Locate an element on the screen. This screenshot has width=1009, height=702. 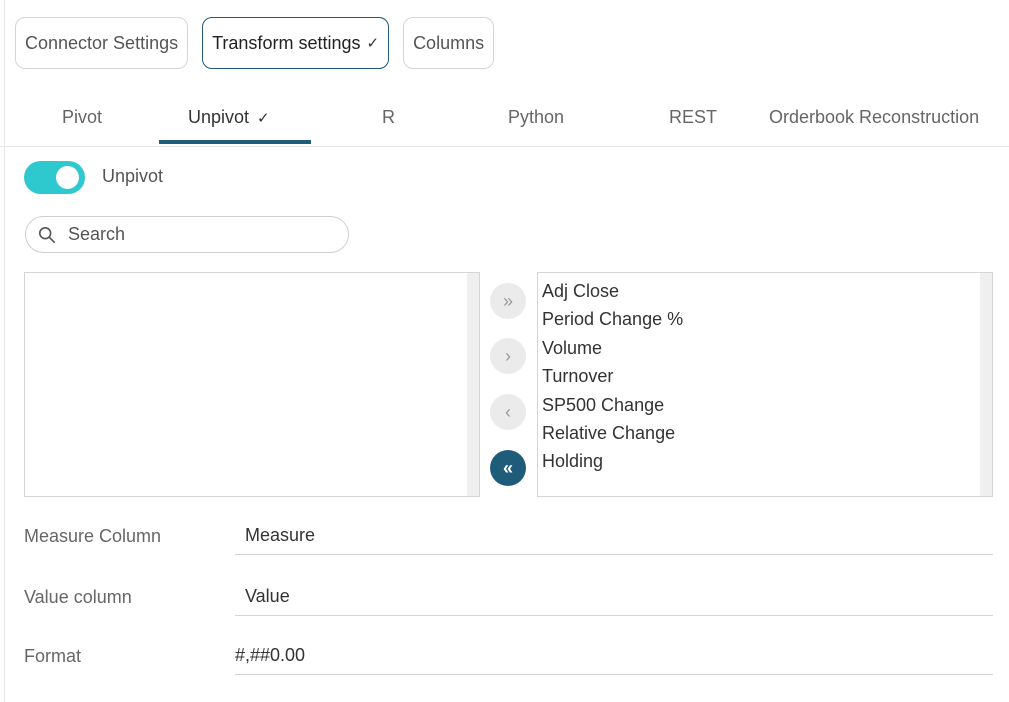
double-chevron-right-icon: » is located at coordinates (507, 300).